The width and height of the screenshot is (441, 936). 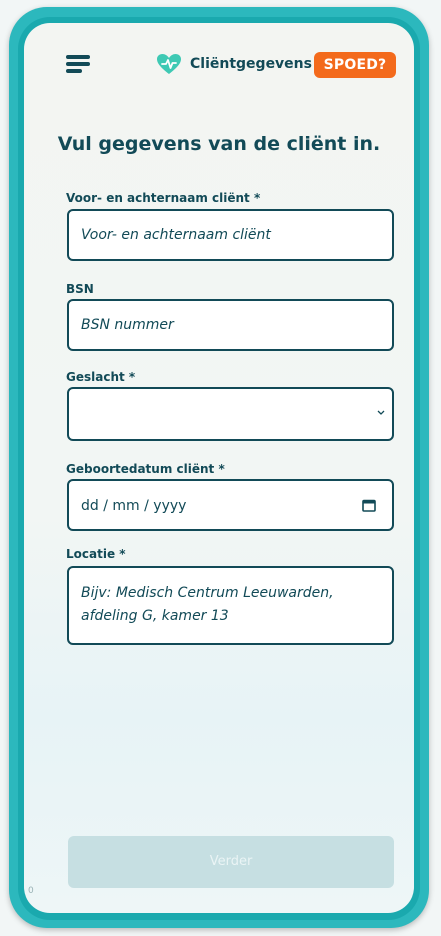 I want to click on location-label: Locatie *, so click(x=96, y=554).